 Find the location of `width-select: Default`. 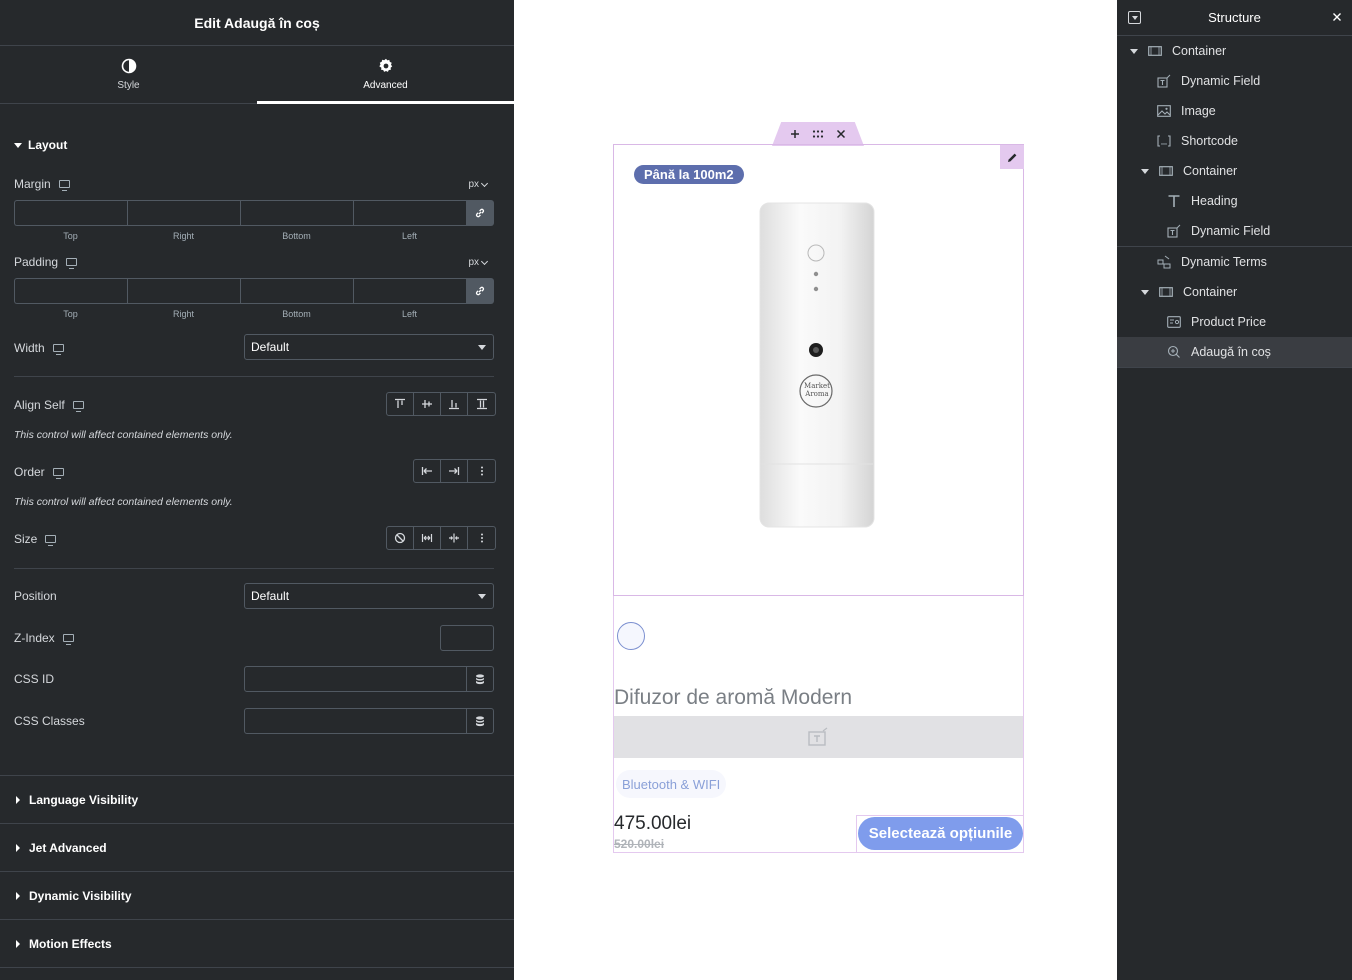

width-select: Default is located at coordinates (369, 347).